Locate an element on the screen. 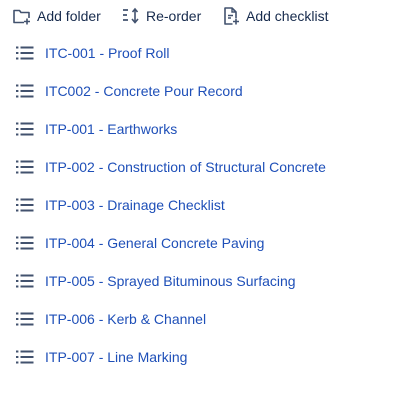  list-item: ITP-003 - Drainage Checklist is located at coordinates (206, 205).